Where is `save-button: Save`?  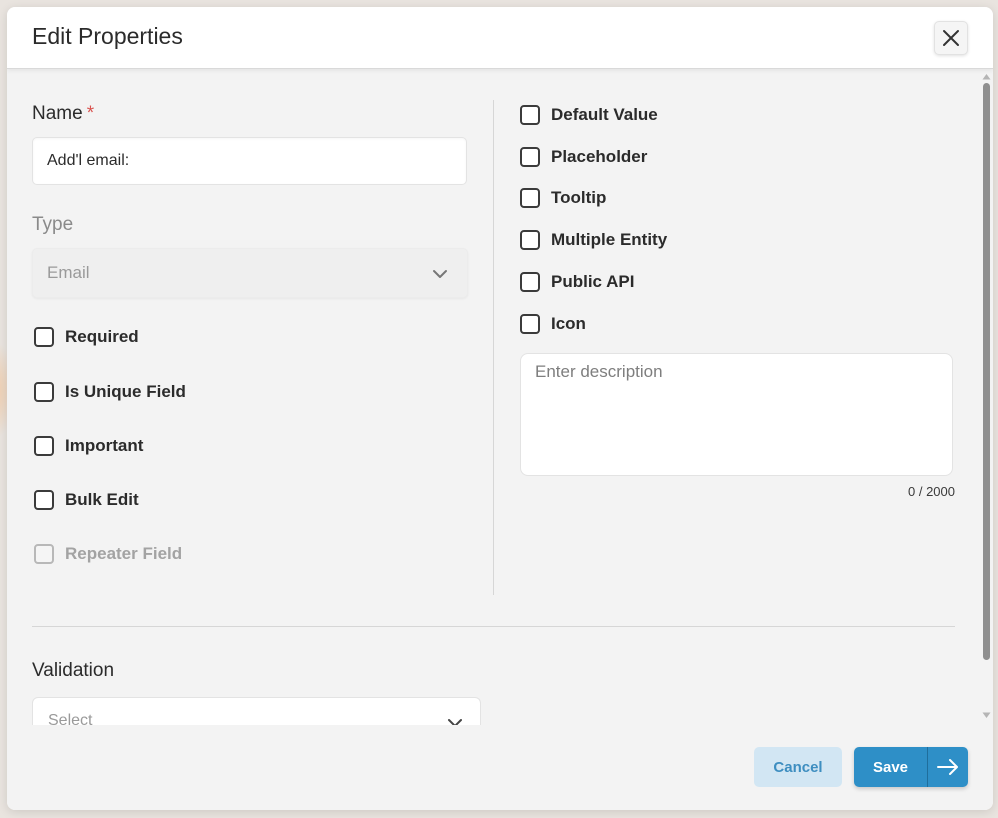 save-button: Save is located at coordinates (890, 767).